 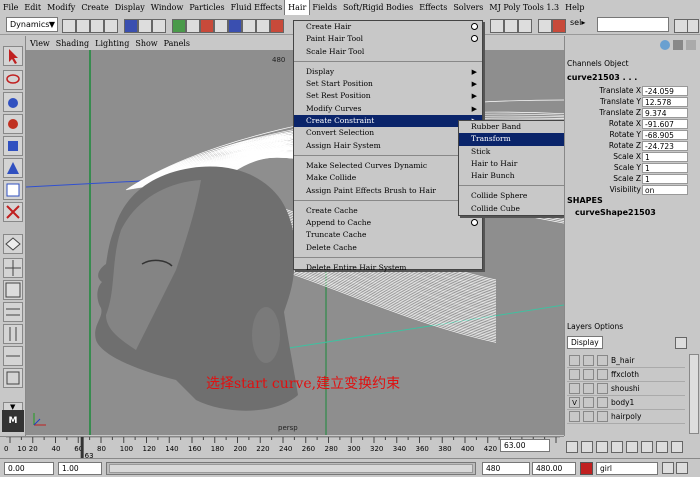 What do you see at coordinates (94, 7) in the screenshot?
I see `menu-create: Create` at bounding box center [94, 7].